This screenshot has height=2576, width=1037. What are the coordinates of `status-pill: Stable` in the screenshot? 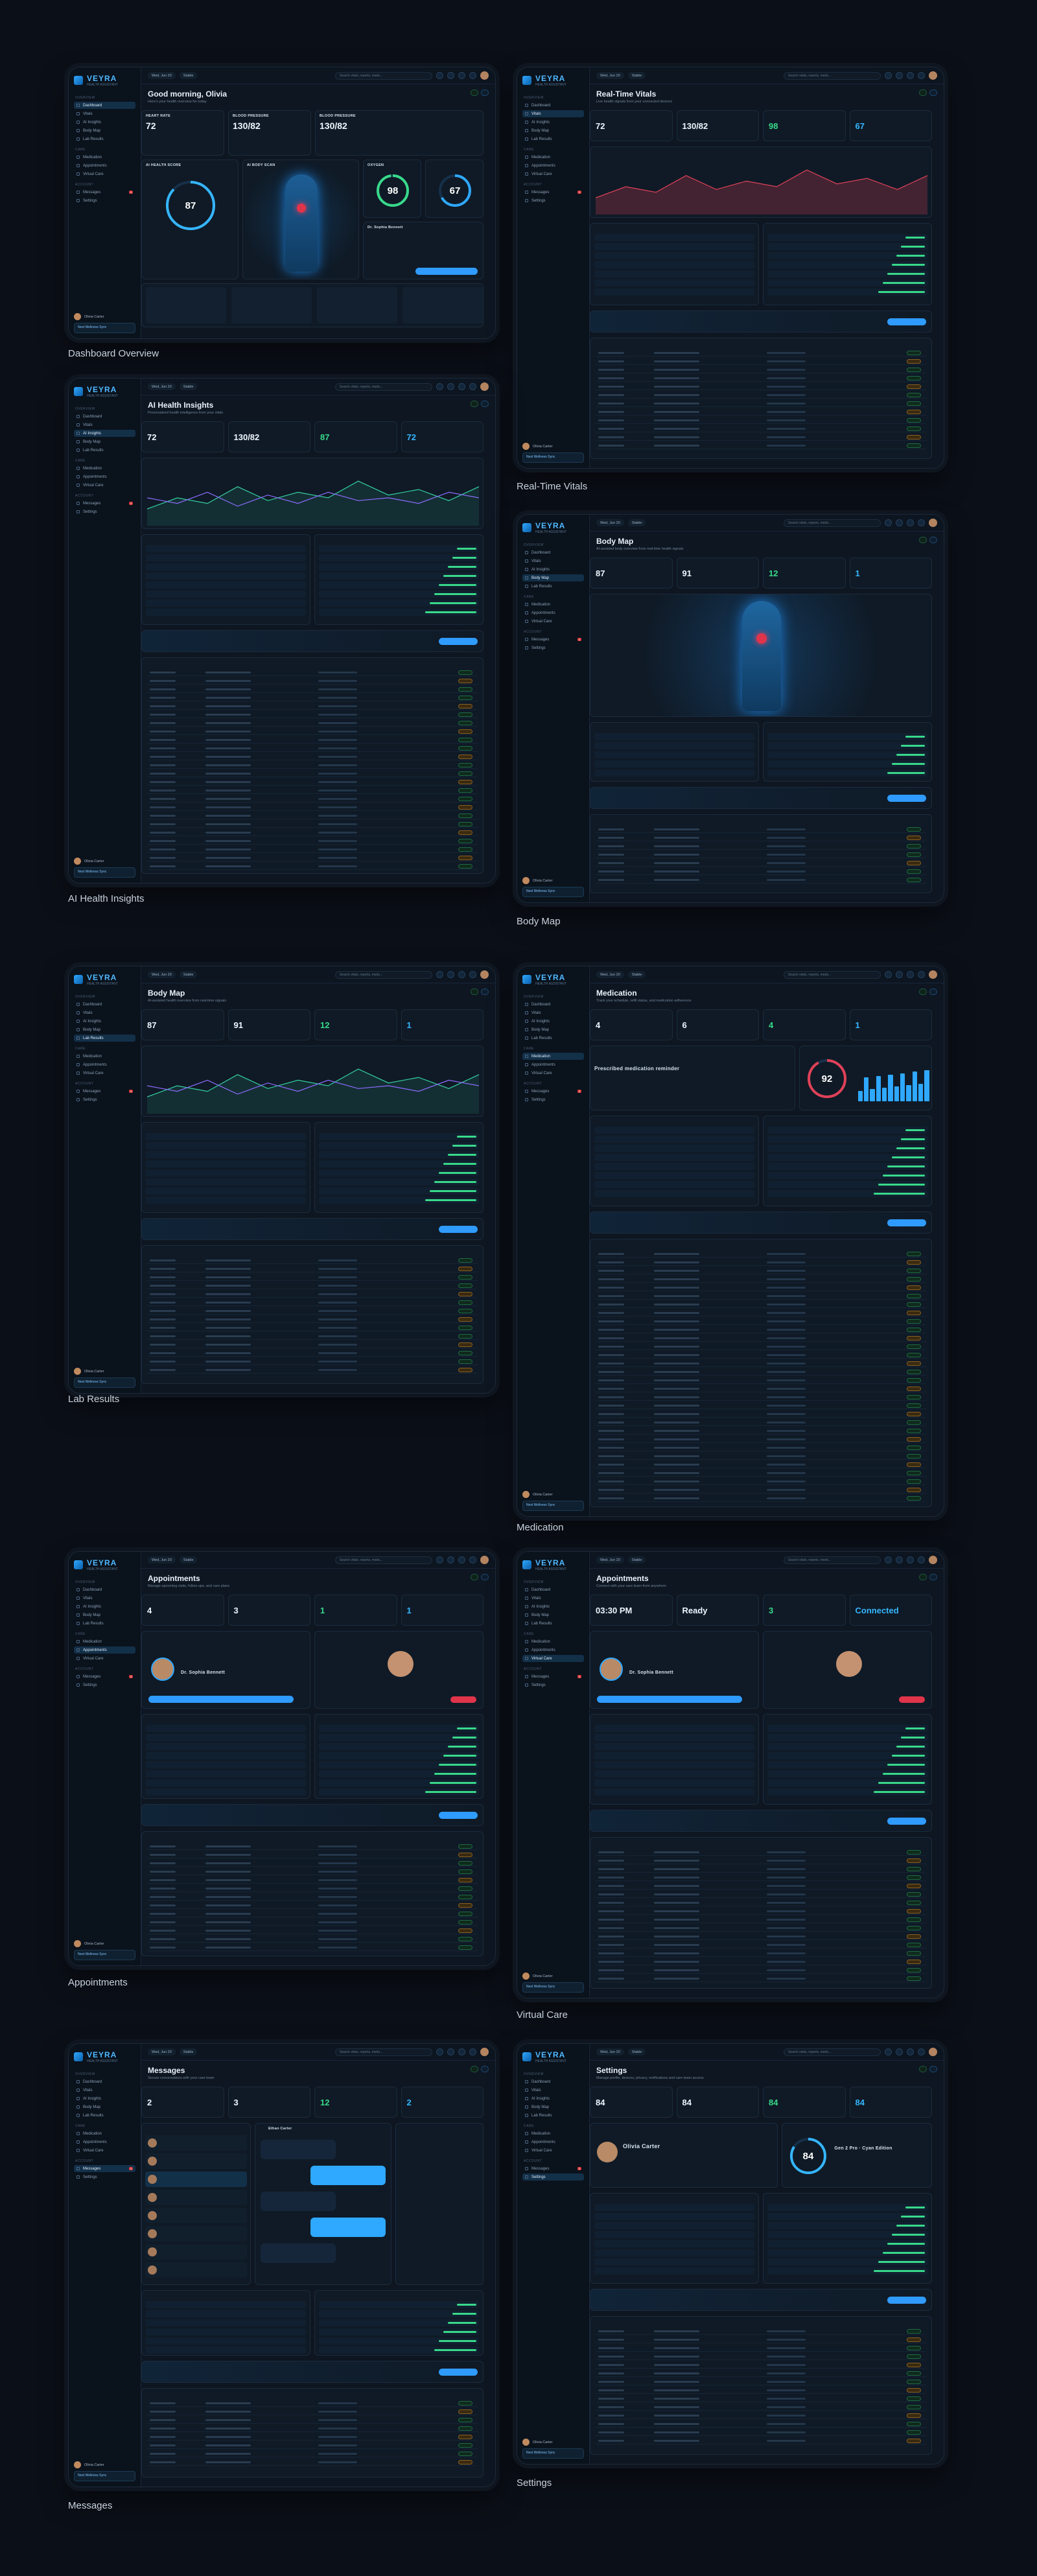 It's located at (636, 974).